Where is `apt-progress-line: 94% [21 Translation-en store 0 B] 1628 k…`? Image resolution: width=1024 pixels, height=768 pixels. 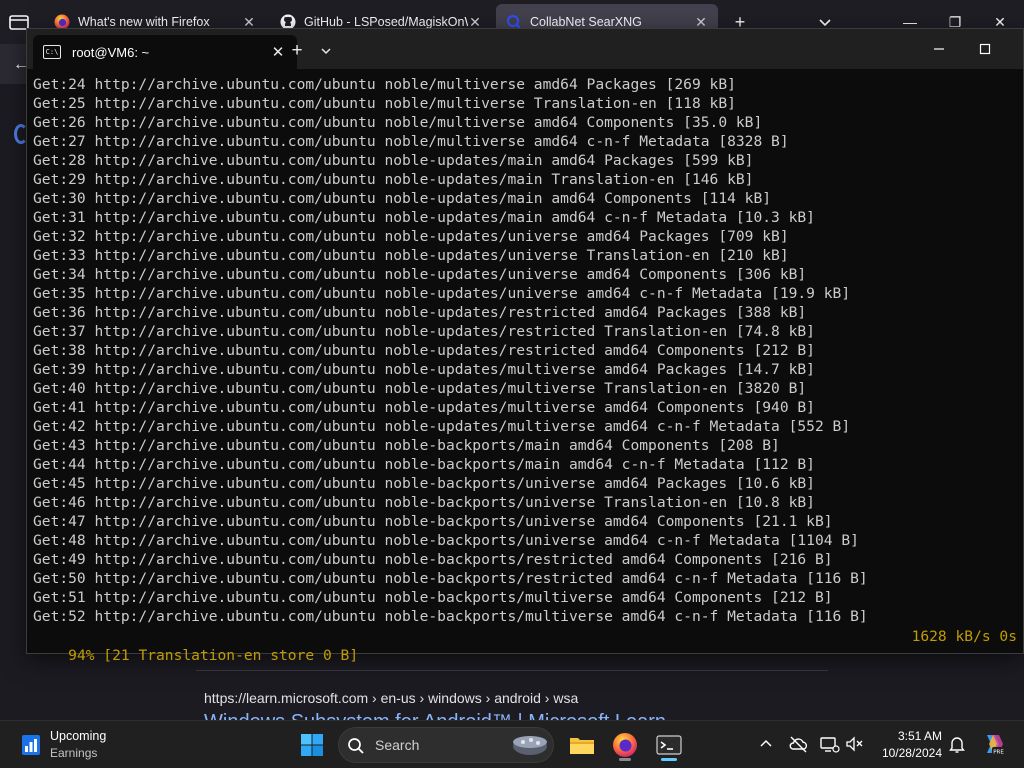 apt-progress-line: 94% [21 Translation-en store 0 B] 1628 k… is located at coordinates (525, 645).